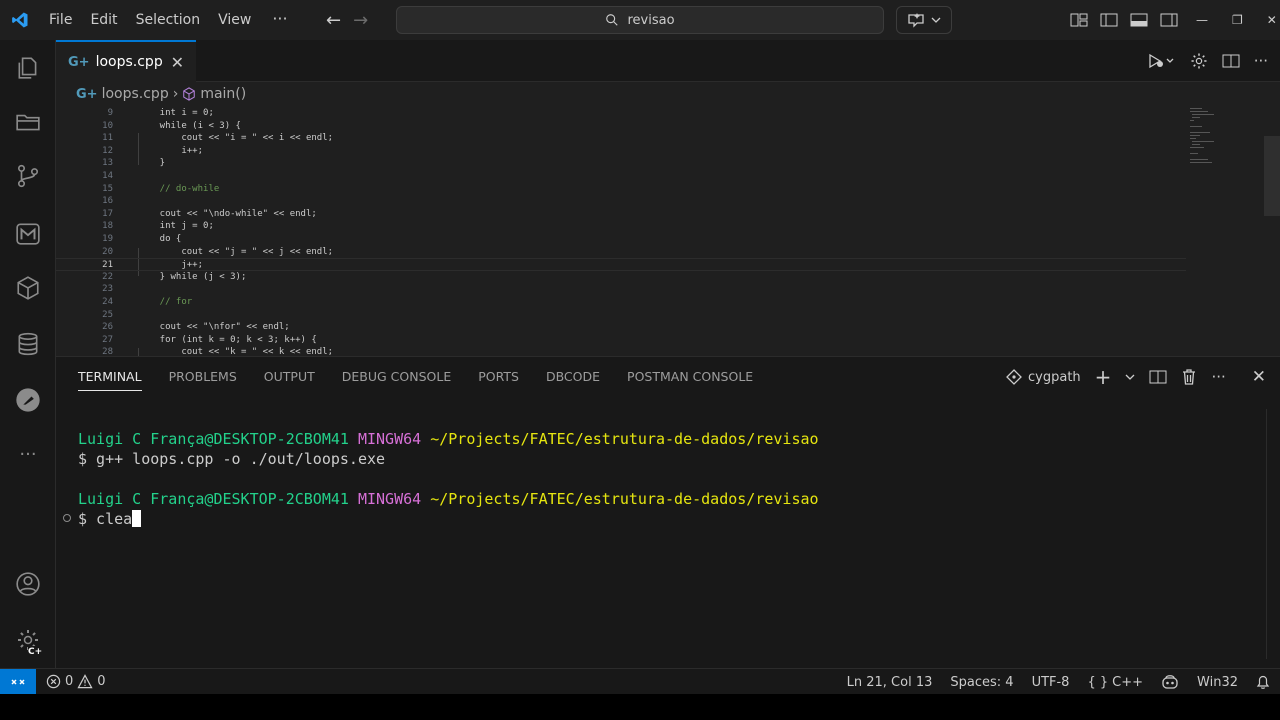 Image resolution: width=1280 pixels, height=720 pixels. Describe the element at coordinates (28, 584) in the screenshot. I see `account-icon` at that location.